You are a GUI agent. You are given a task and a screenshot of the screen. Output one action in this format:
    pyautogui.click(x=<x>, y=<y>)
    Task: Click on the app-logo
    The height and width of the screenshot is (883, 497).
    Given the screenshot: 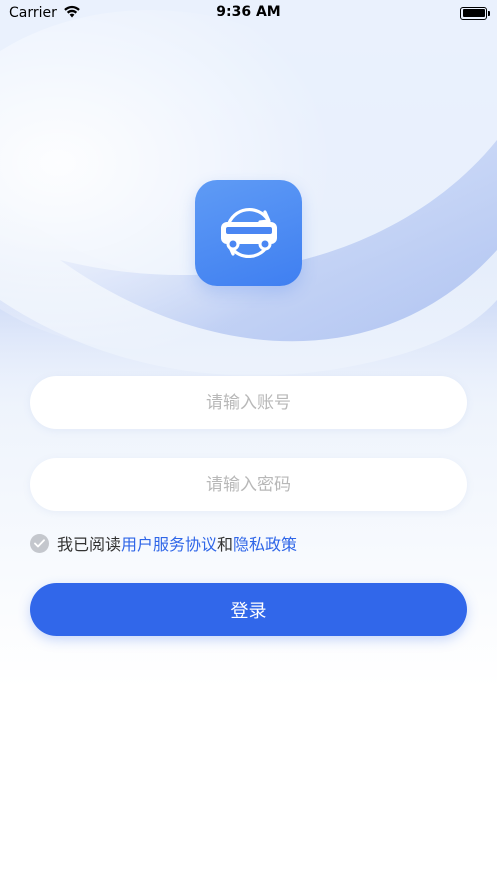 What is the action you would take?
    pyautogui.click(x=248, y=233)
    